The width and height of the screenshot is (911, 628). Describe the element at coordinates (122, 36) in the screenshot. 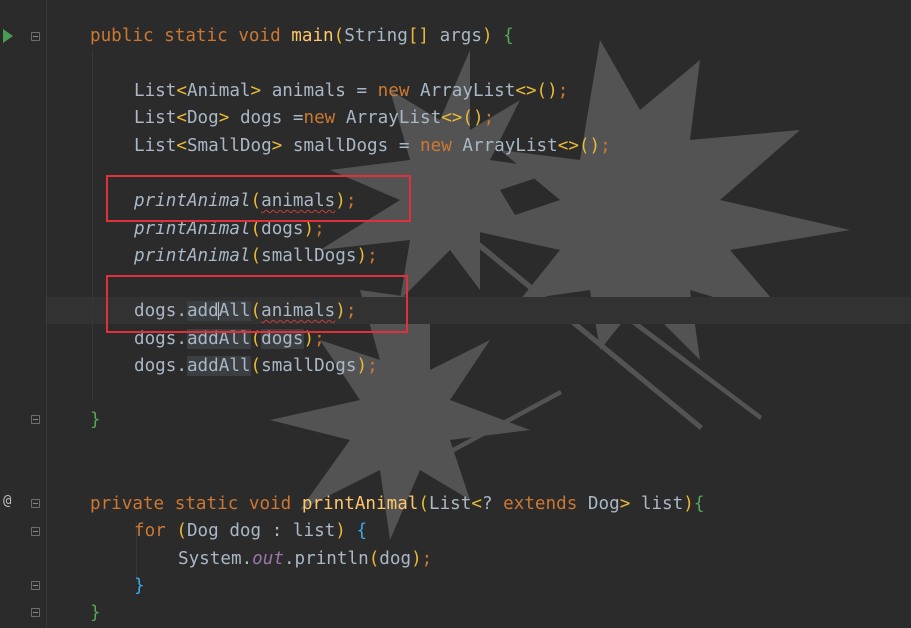

I see `keyword: public` at that location.